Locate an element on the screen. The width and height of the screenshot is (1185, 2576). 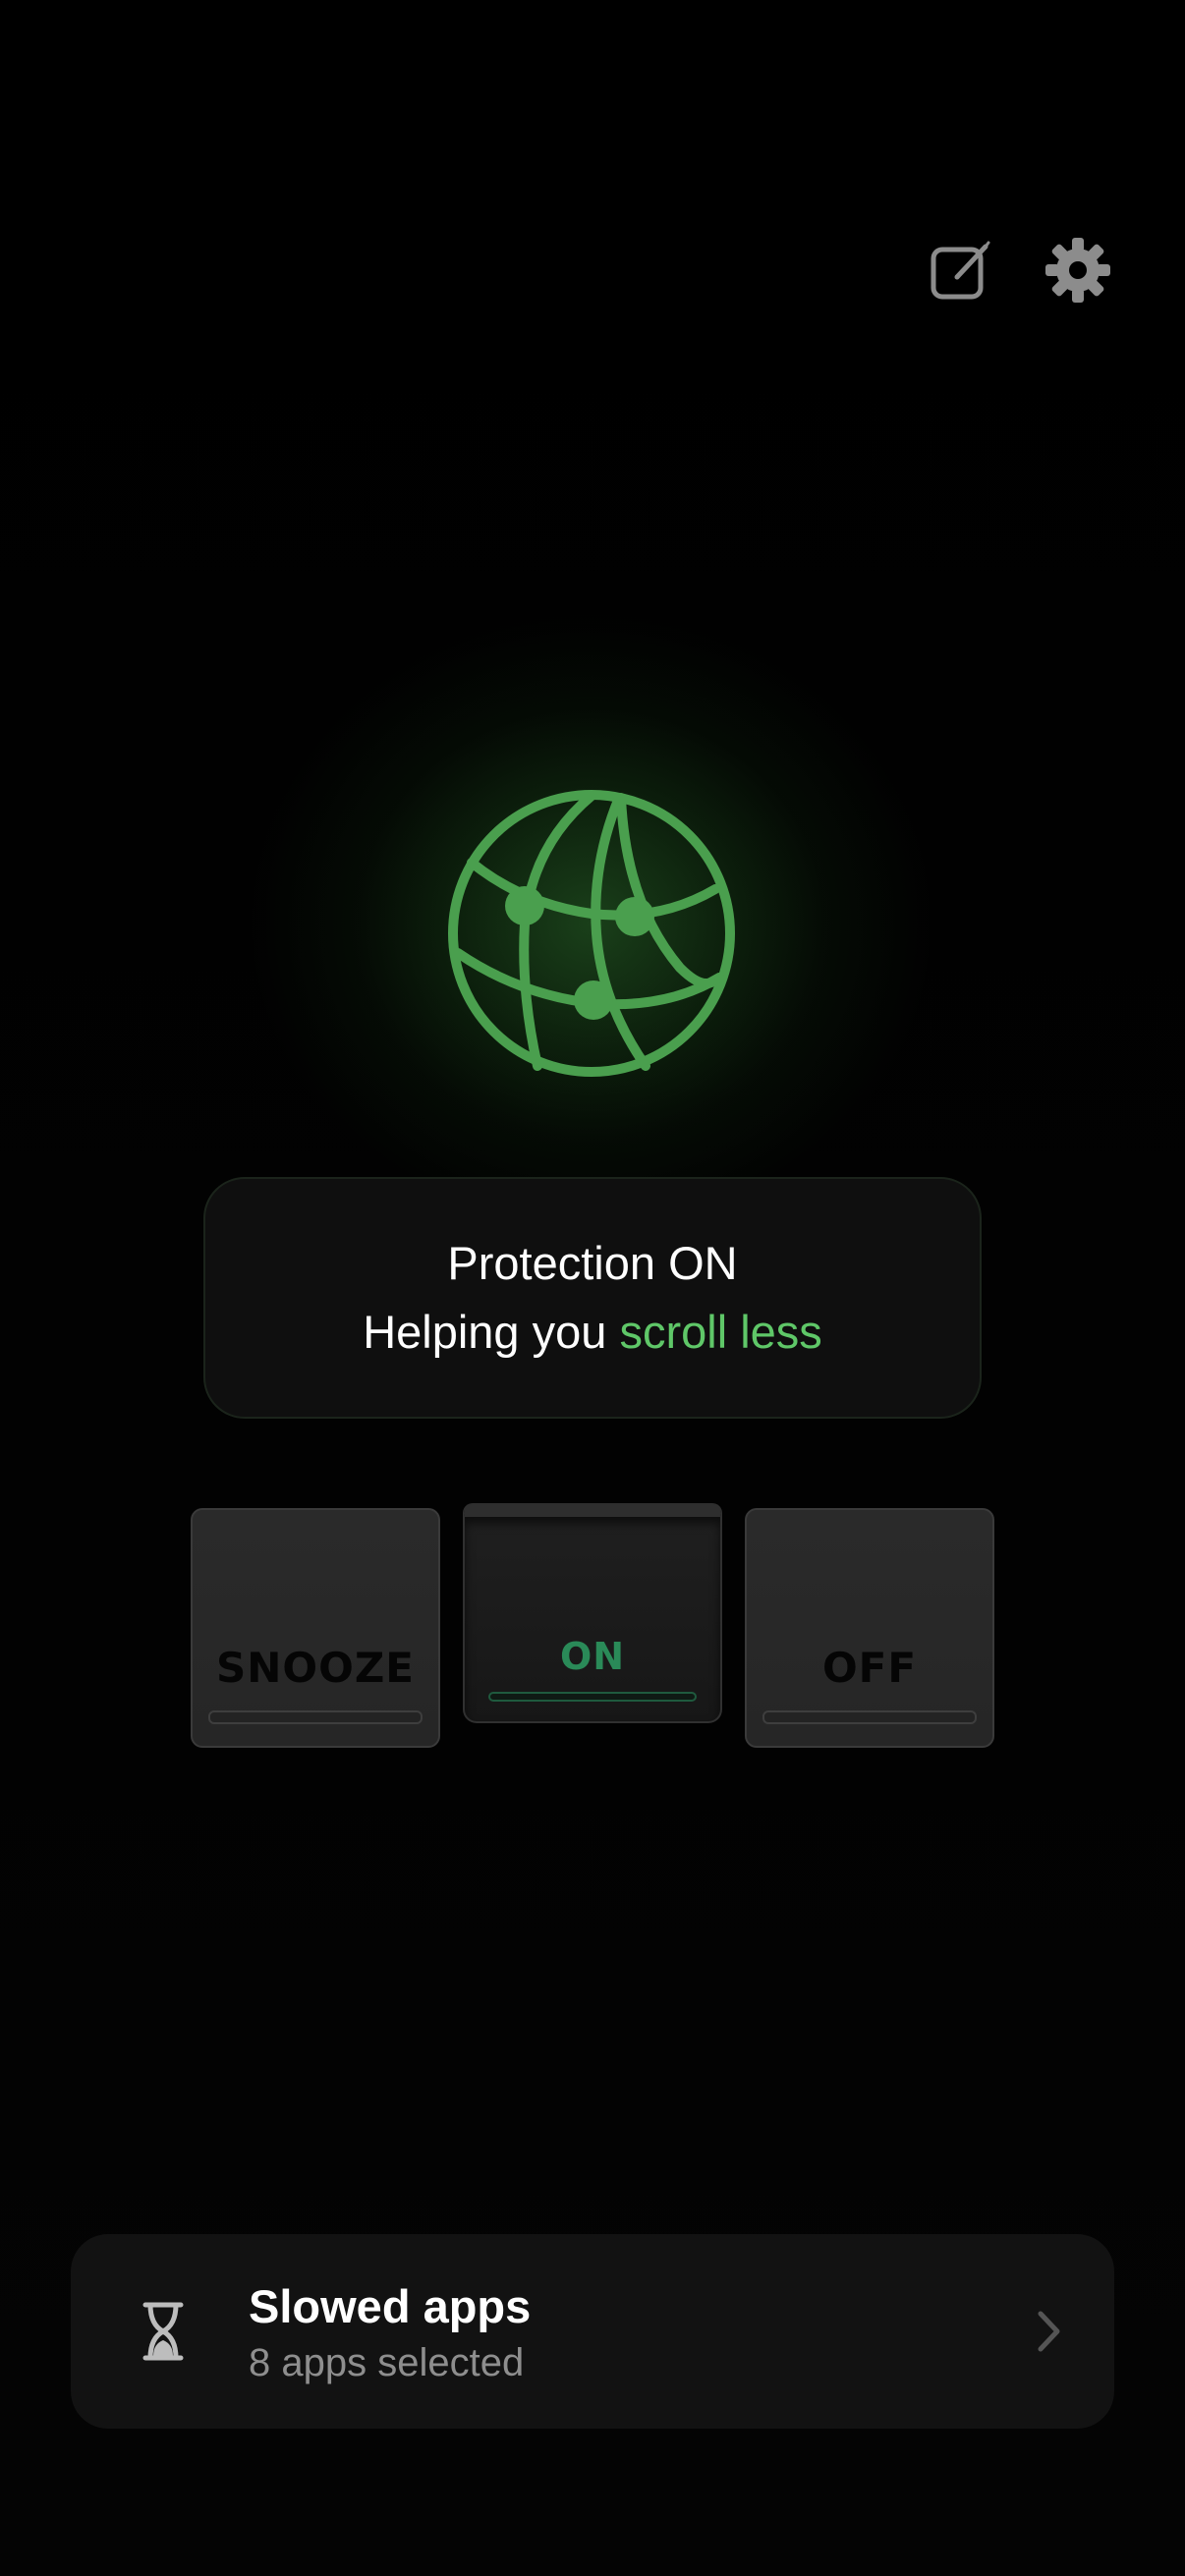
status-subtitle: Helping you scroll less is located at coordinates (592, 1332).